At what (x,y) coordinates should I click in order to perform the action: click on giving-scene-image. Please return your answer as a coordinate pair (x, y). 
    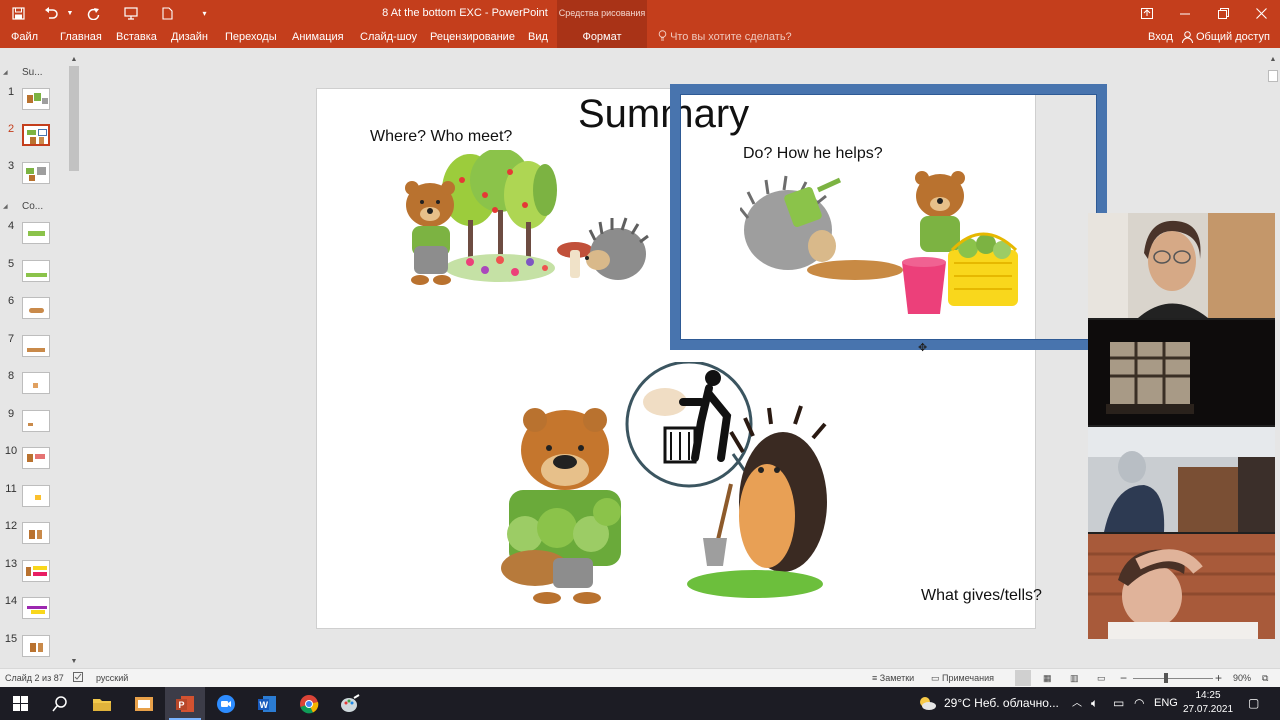
    Looking at the image, I should click on (665, 484).